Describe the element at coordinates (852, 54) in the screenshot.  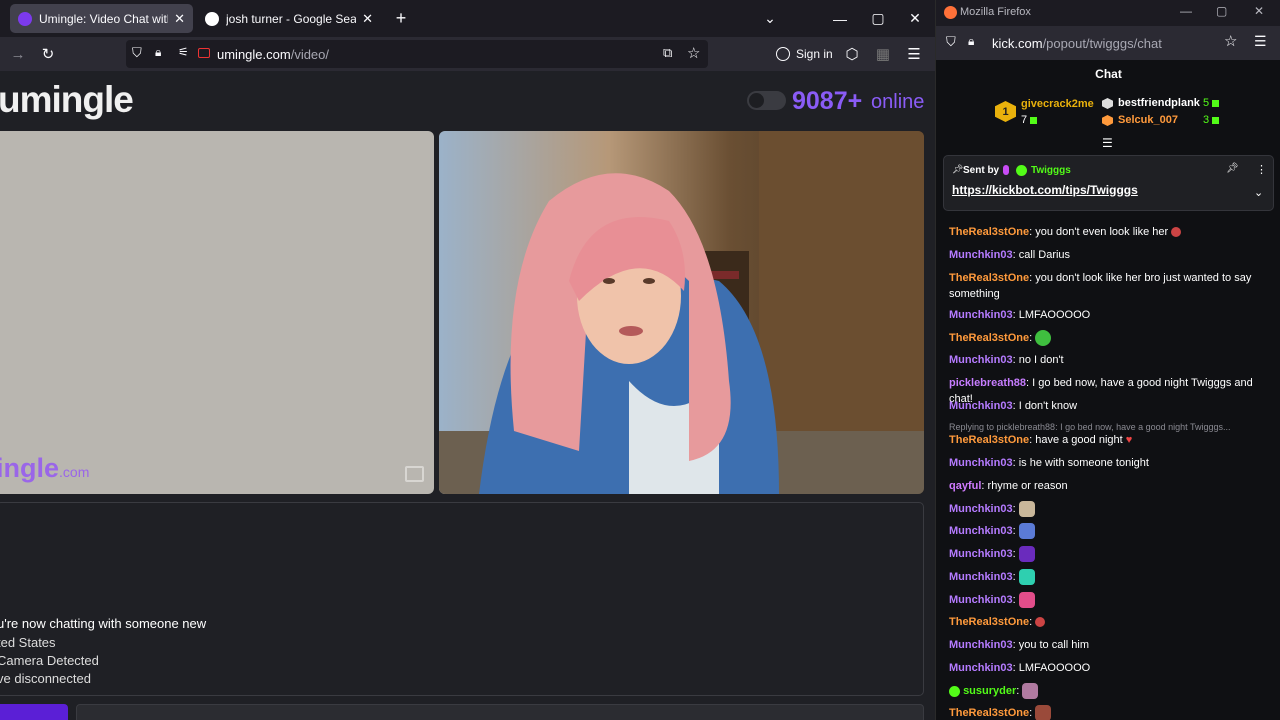
I see `extensions-icon: ⬡` at that location.